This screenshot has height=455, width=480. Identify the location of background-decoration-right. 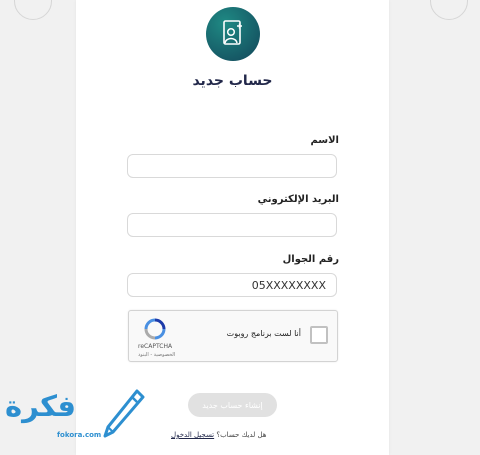
(449, 10).